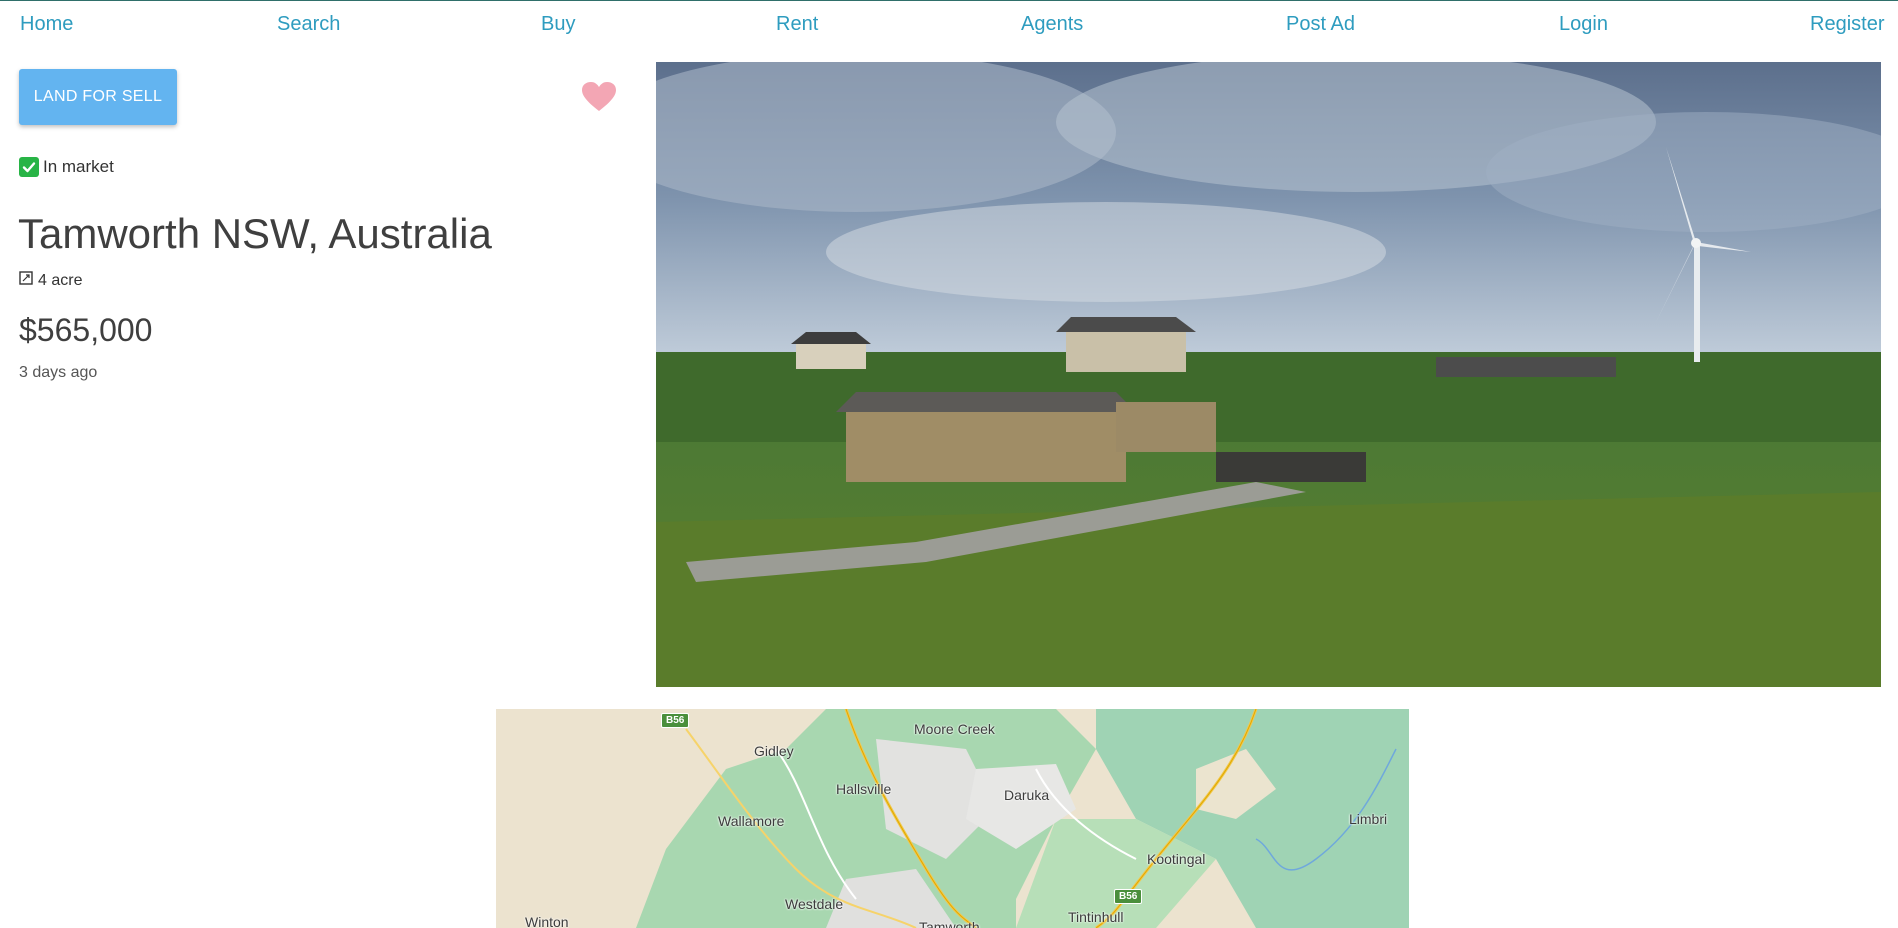  I want to click on listing-posted-time: 3 days ago, so click(58, 372).